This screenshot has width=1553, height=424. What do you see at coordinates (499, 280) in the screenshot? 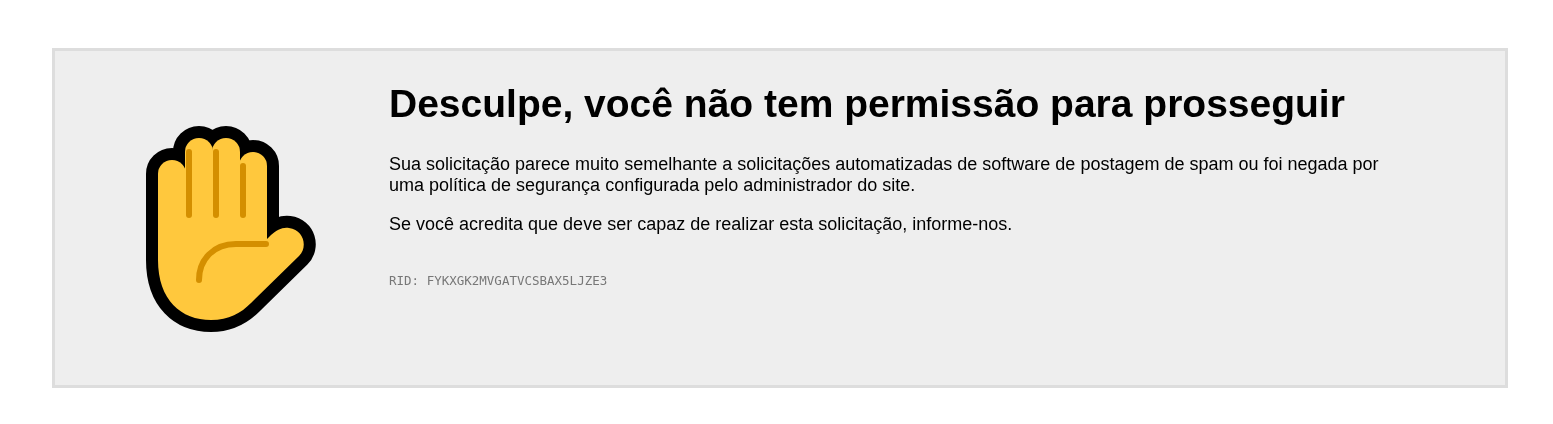
I see `request-id: RID: FYKXGK2MVGATVCSBAX5LJZE3` at bounding box center [499, 280].